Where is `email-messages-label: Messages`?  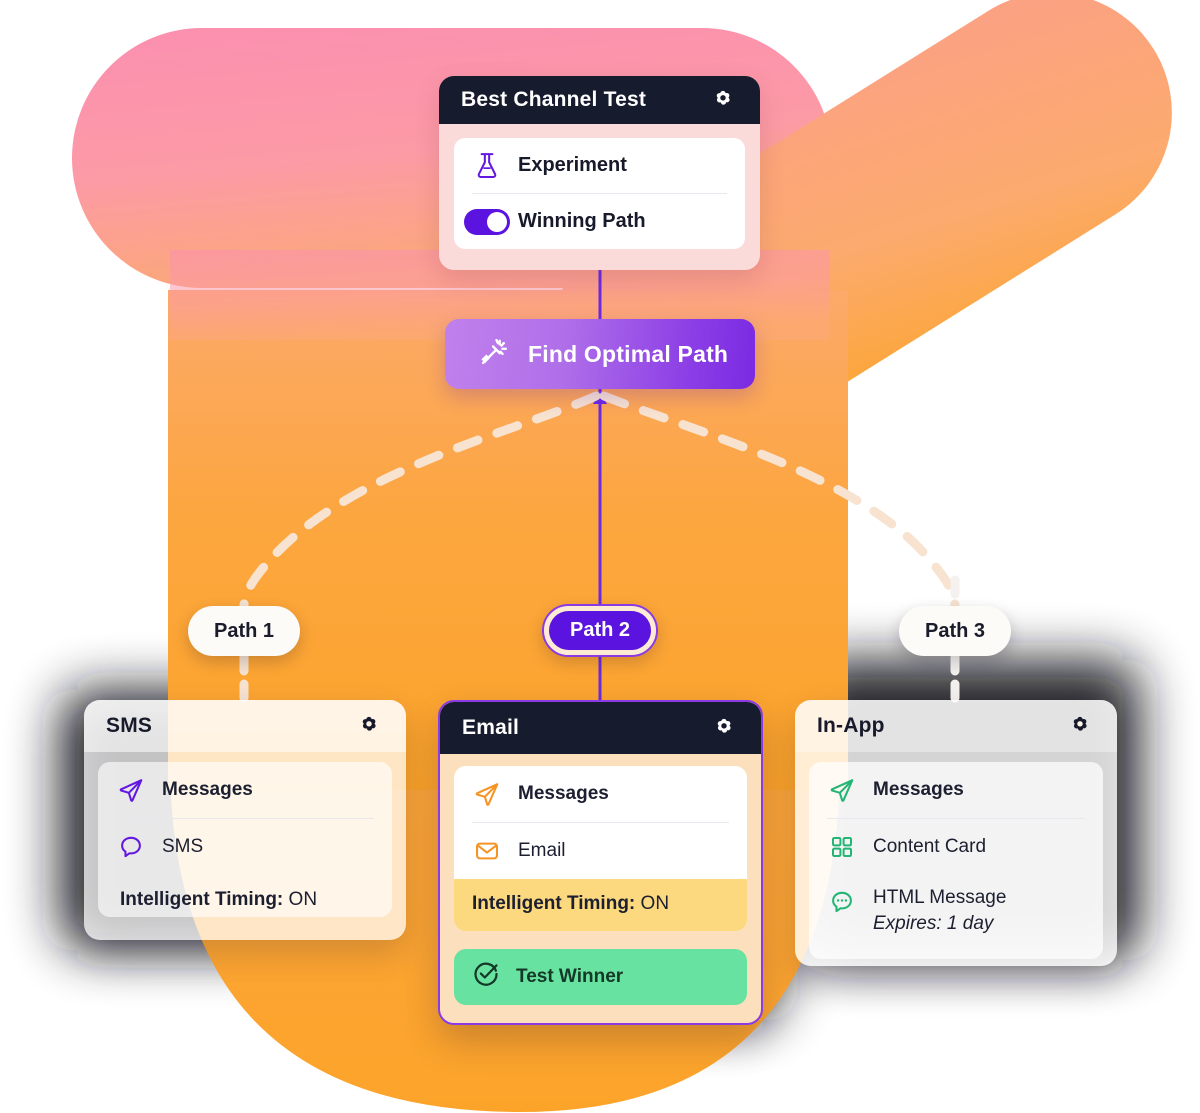
email-messages-label: Messages is located at coordinates (563, 793).